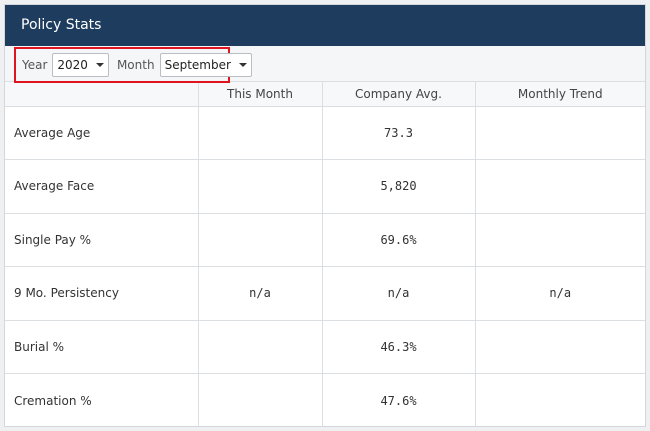 The image size is (650, 431). I want to click on metric-label: Single Pay %, so click(101, 240).